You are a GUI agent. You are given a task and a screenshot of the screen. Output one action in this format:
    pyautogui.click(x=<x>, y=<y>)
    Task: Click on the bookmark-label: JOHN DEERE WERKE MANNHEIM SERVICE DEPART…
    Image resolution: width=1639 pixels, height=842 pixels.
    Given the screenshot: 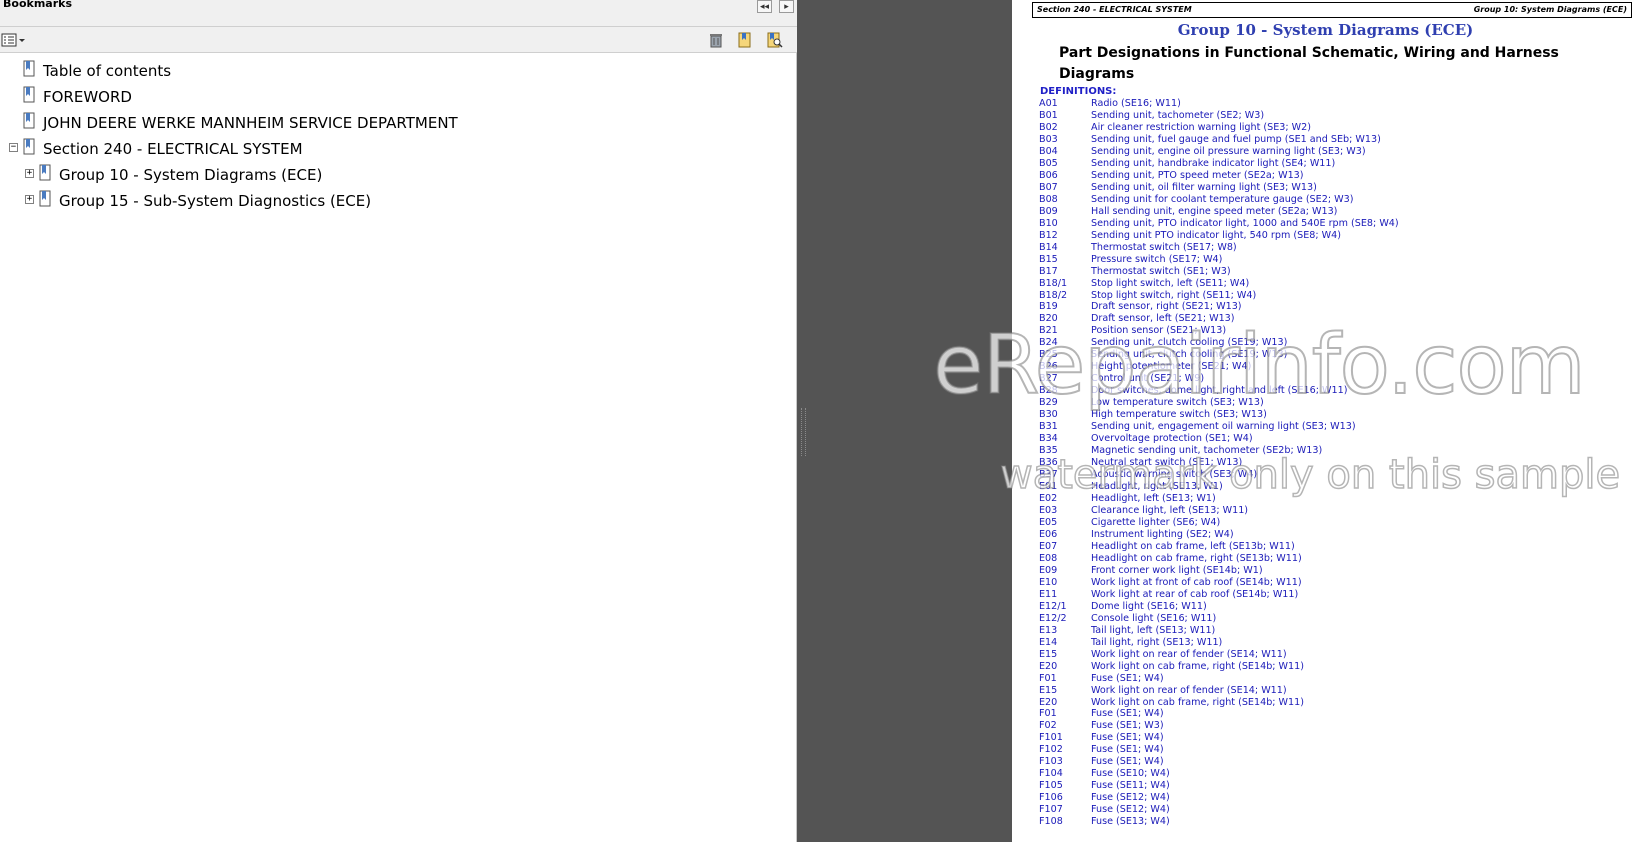 What is the action you would take?
    pyautogui.click(x=250, y=123)
    